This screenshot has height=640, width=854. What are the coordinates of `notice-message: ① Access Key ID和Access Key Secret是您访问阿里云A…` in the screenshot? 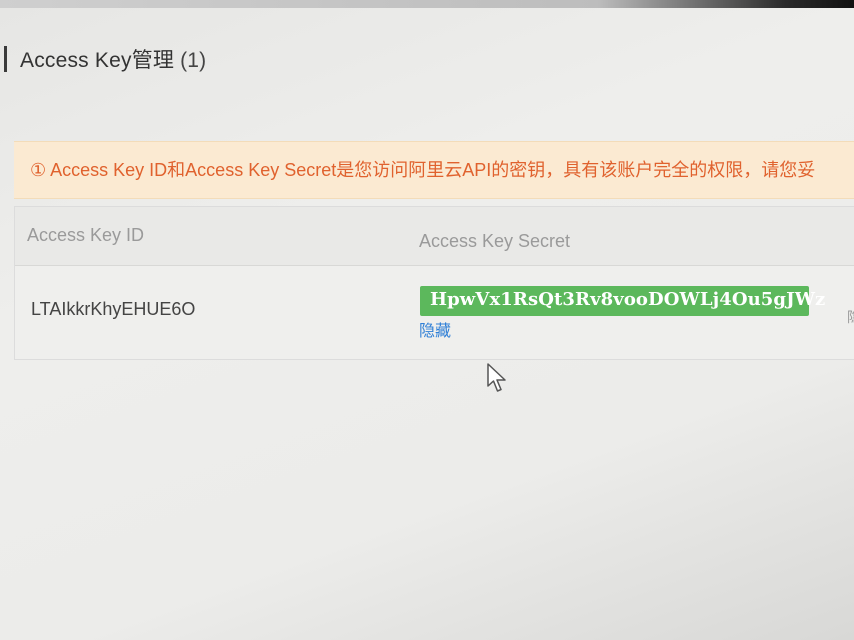 It's located at (422, 169).